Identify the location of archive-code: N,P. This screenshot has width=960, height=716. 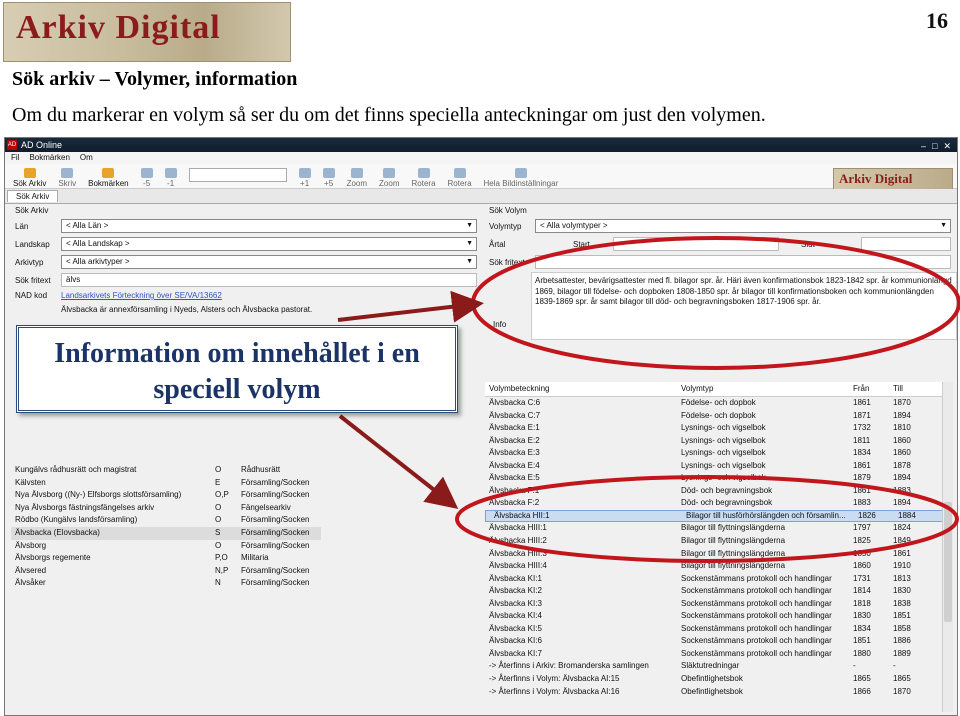
(222, 570).